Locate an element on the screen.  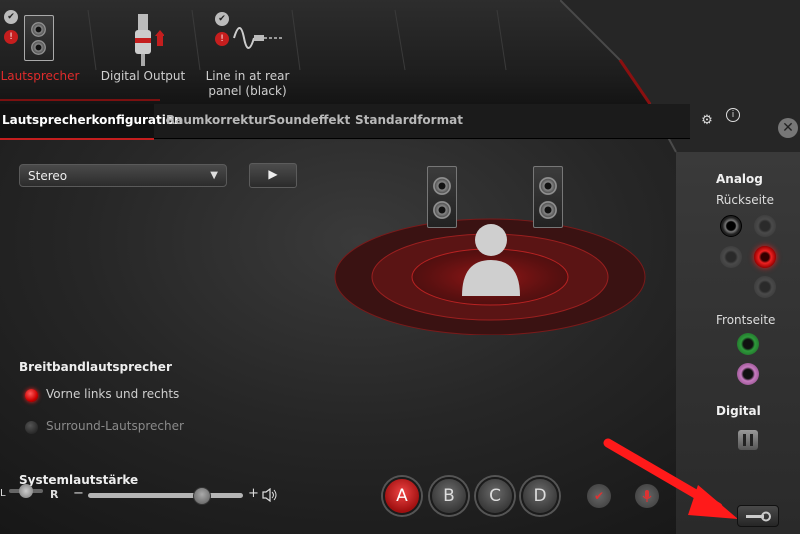
balance-slider-thumb is located at coordinates (26, 491).